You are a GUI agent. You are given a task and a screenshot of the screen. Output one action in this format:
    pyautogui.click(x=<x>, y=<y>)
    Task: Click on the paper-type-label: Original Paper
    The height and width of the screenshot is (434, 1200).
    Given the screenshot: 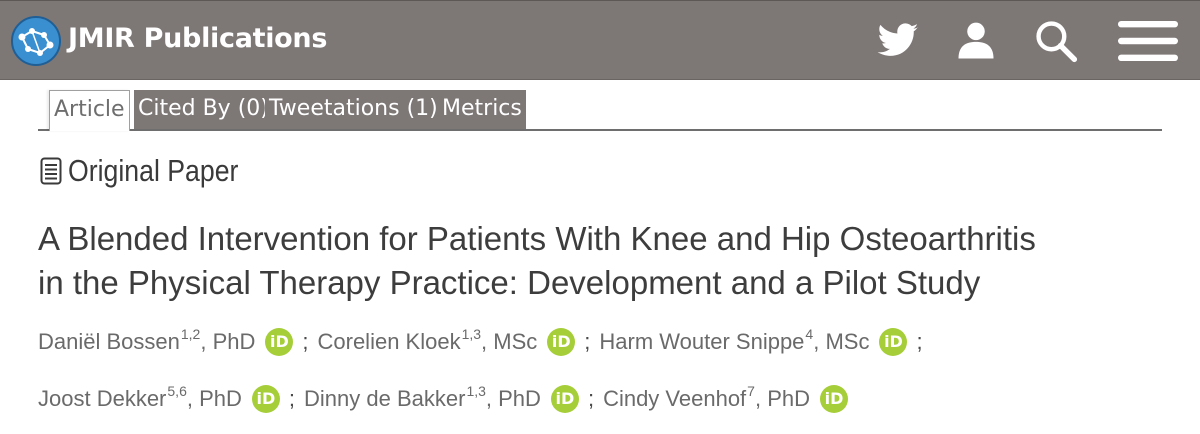 What is the action you would take?
    pyautogui.click(x=153, y=170)
    